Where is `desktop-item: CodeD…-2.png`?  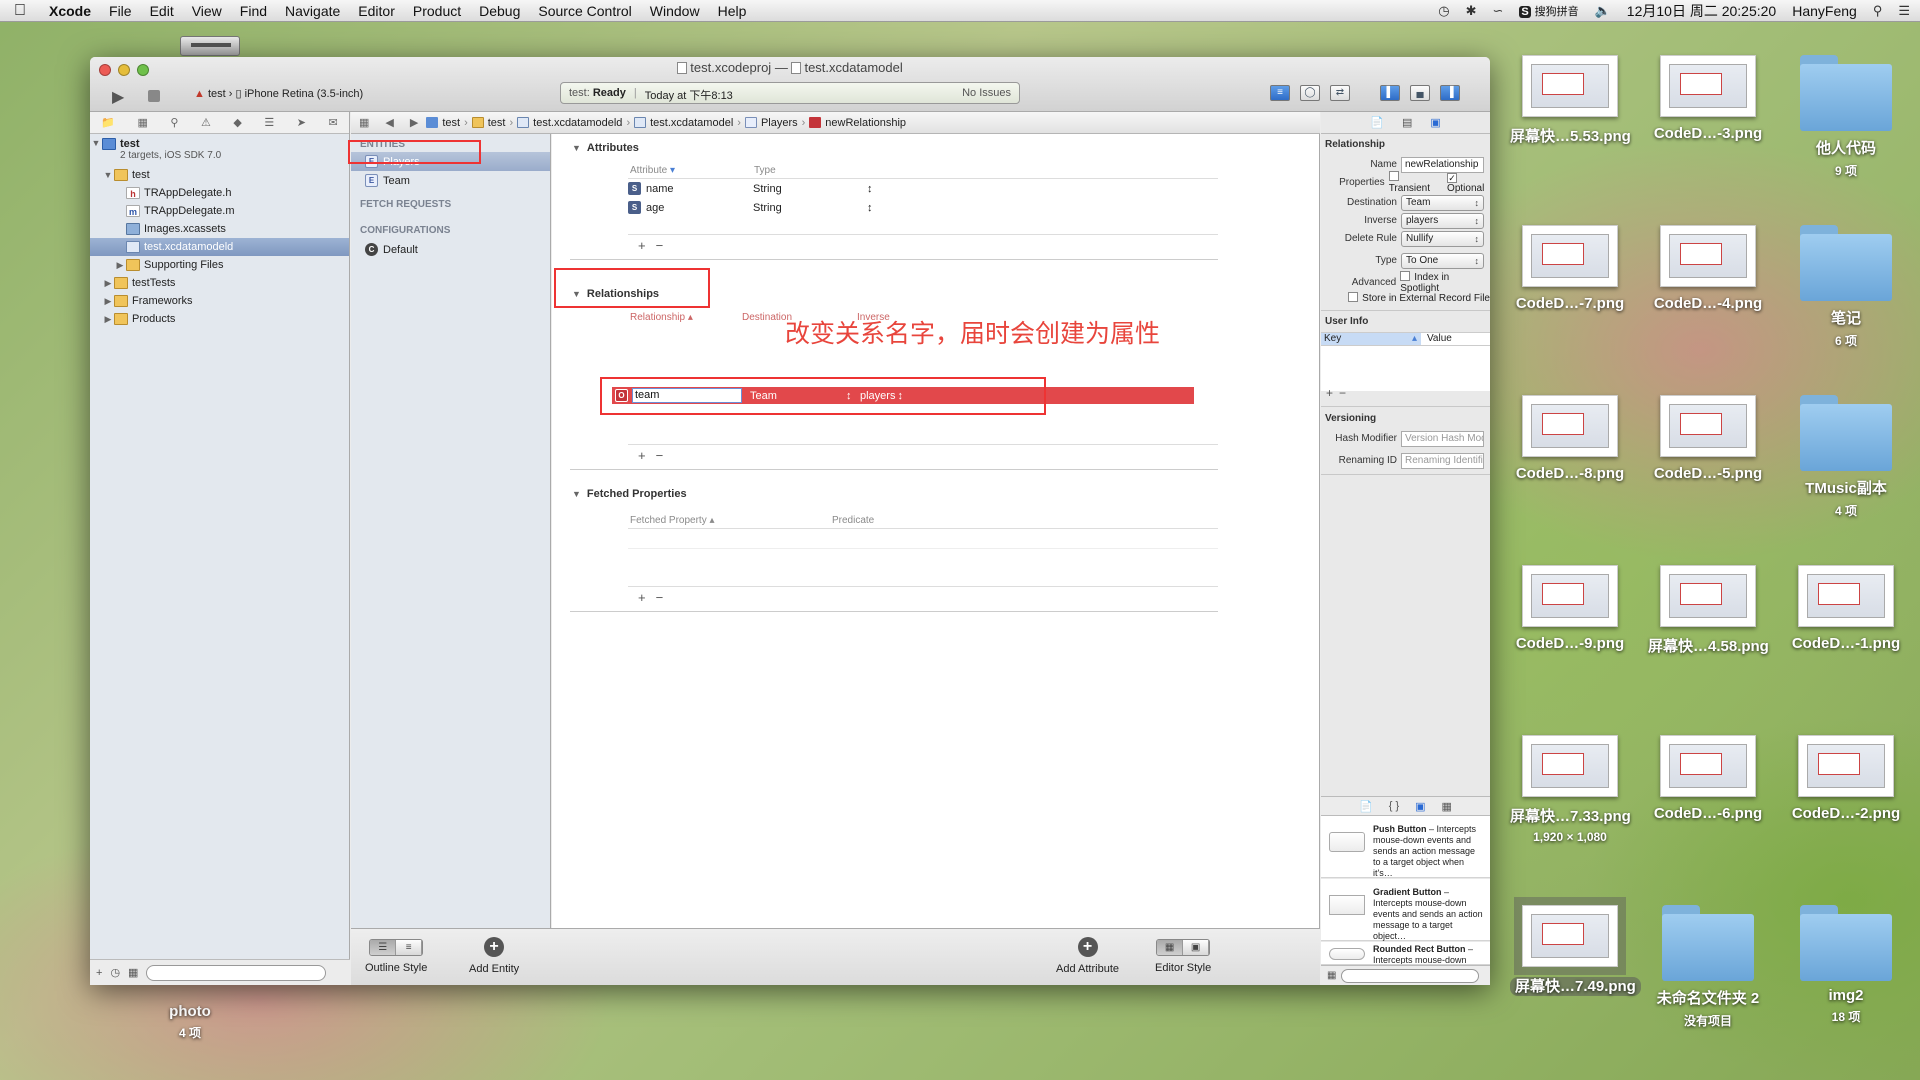
desktop-item: CodeD…-2.png is located at coordinates (1846, 778).